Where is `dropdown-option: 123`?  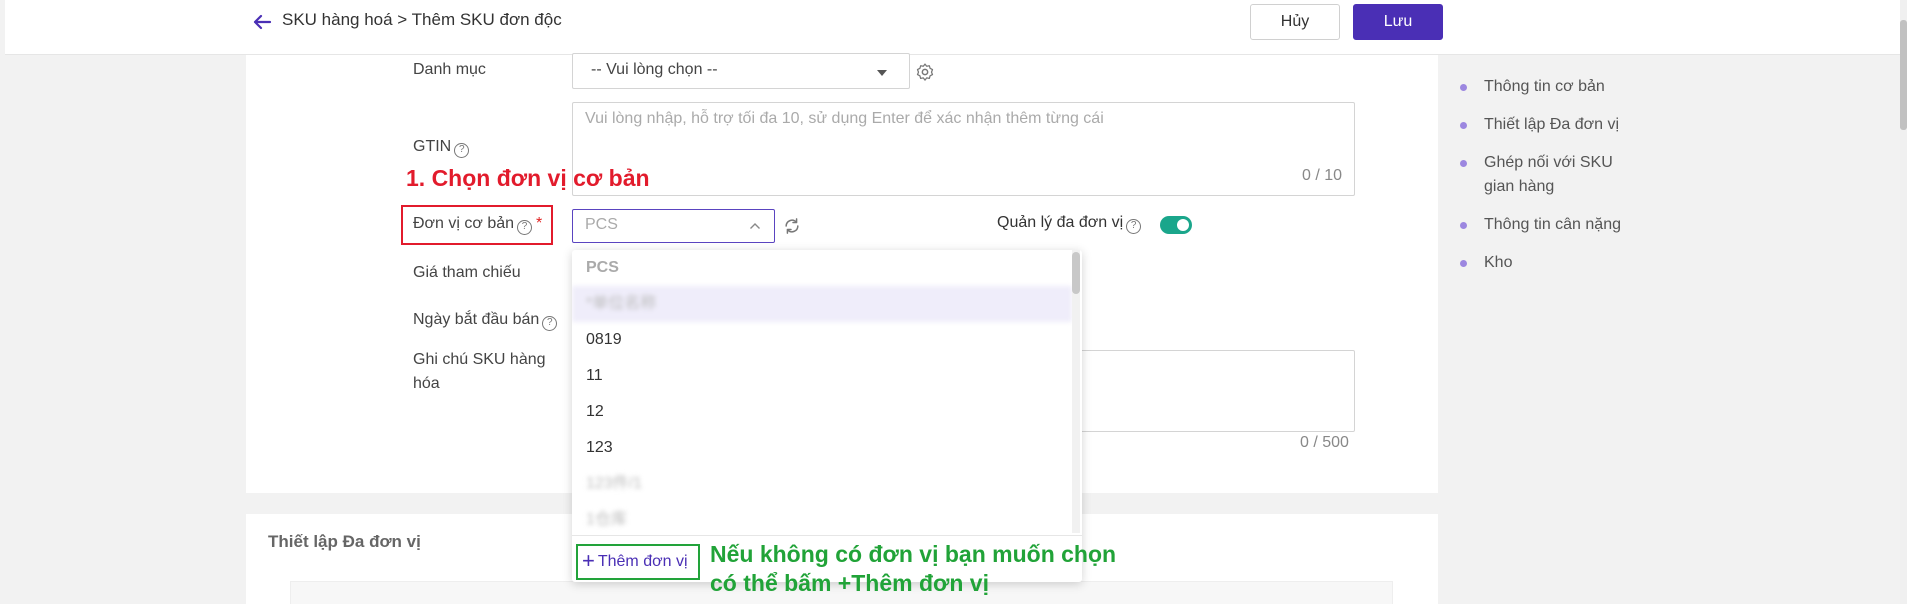
dropdown-option: 123 is located at coordinates (822, 448).